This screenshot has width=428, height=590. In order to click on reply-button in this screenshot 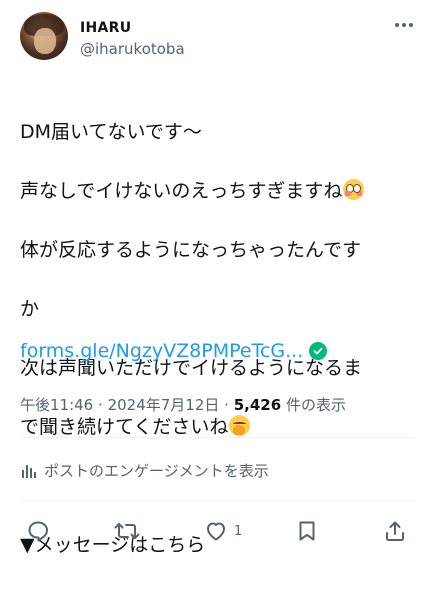, I will do `click(38, 531)`.